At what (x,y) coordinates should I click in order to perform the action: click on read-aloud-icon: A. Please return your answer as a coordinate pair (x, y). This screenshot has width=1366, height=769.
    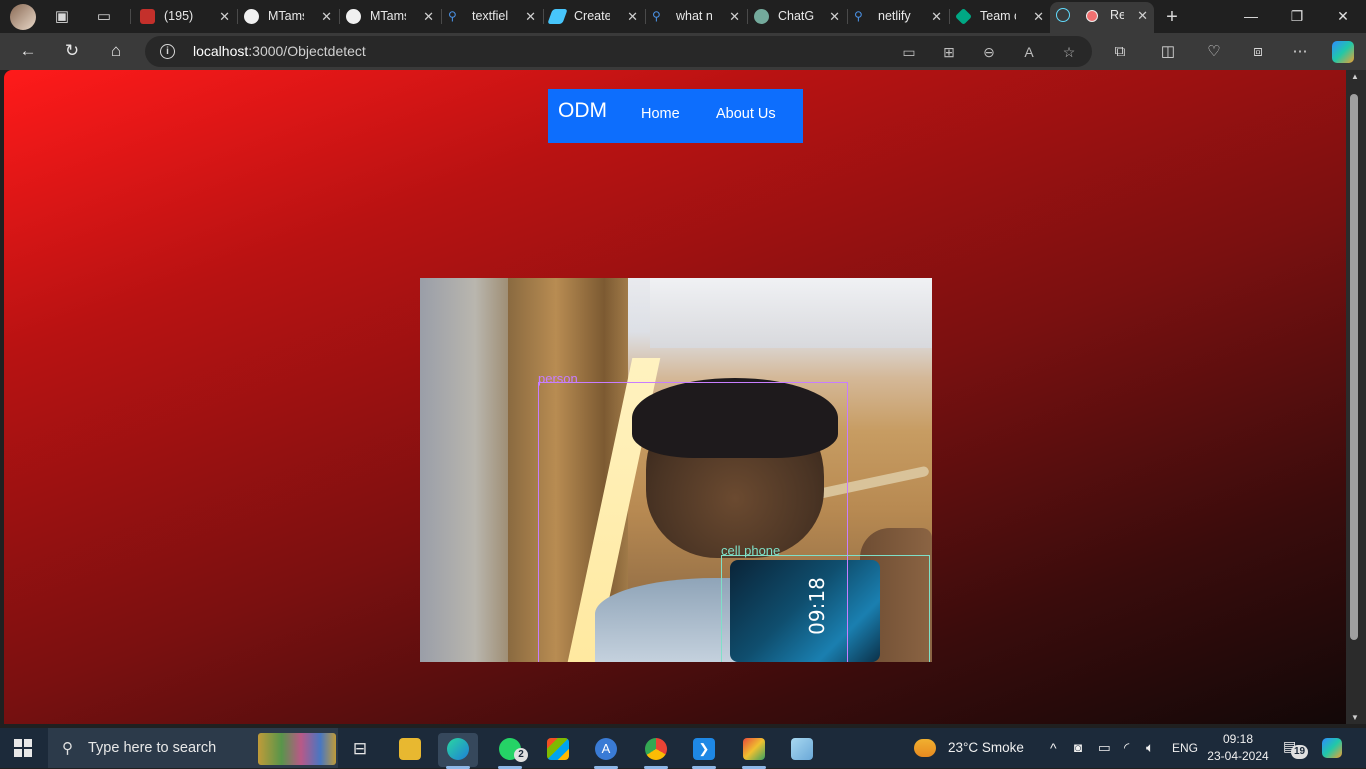
    Looking at the image, I should click on (1029, 52).